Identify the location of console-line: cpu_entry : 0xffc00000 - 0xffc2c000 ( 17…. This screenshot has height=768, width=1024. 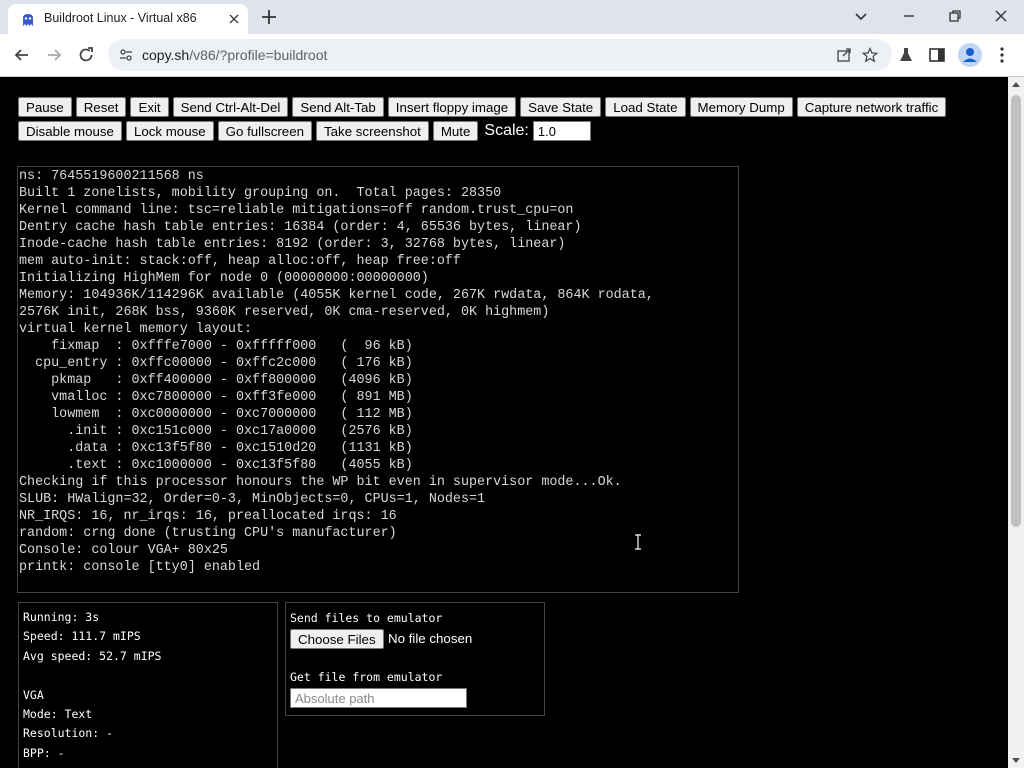
(216, 363).